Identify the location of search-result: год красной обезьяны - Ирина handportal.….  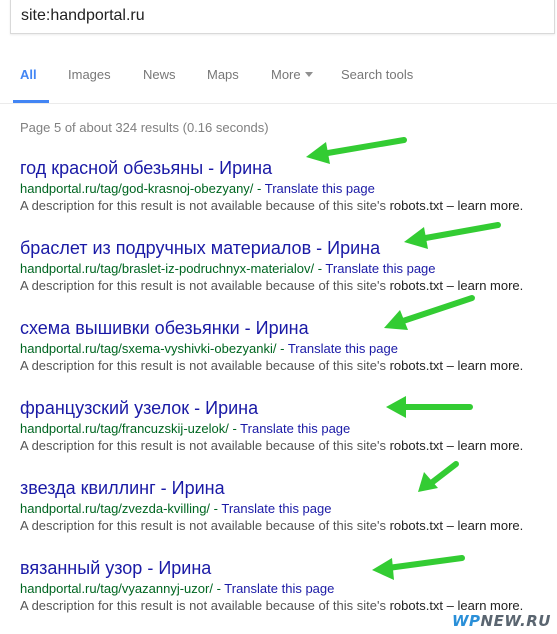
(280, 185).